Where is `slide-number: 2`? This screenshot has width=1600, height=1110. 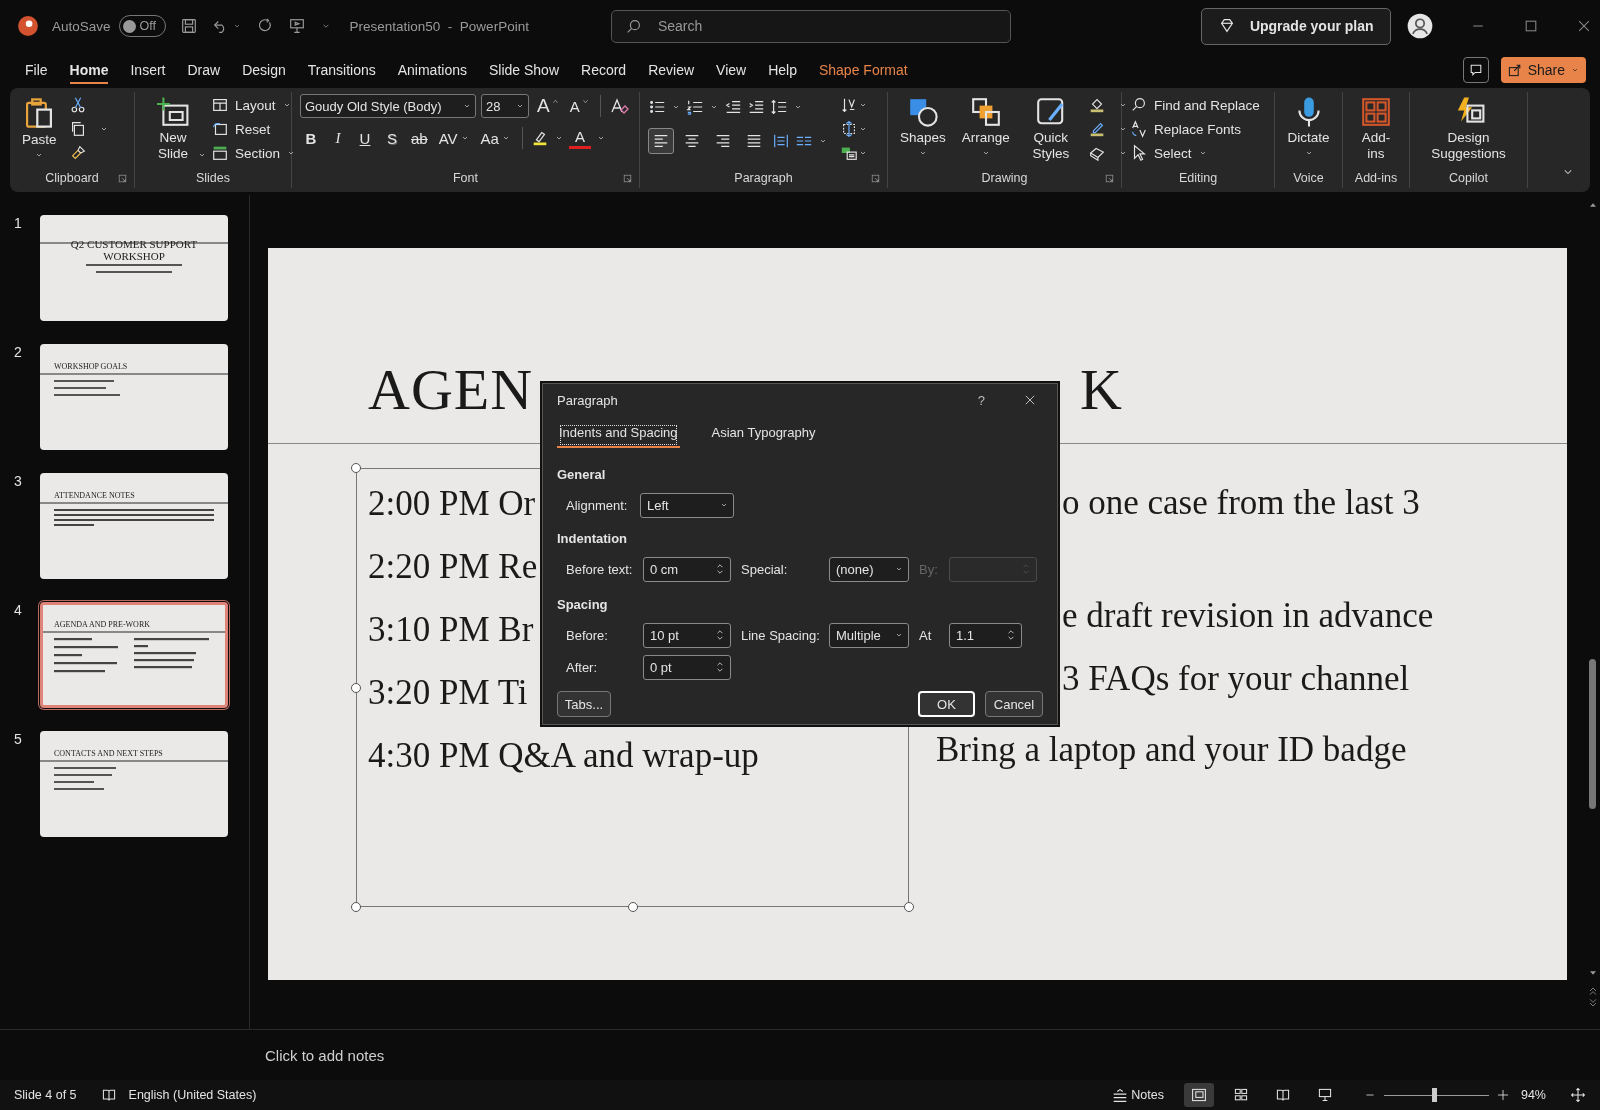 slide-number: 2 is located at coordinates (18, 352).